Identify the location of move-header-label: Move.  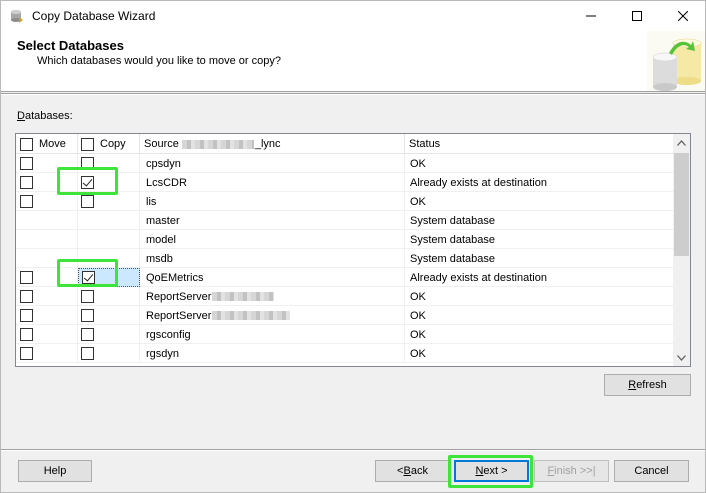
(52, 144).